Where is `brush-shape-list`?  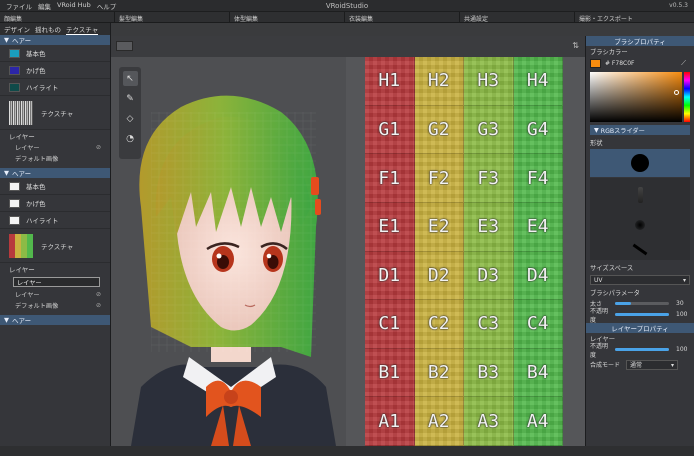
brush-shape-list is located at coordinates (640, 219).